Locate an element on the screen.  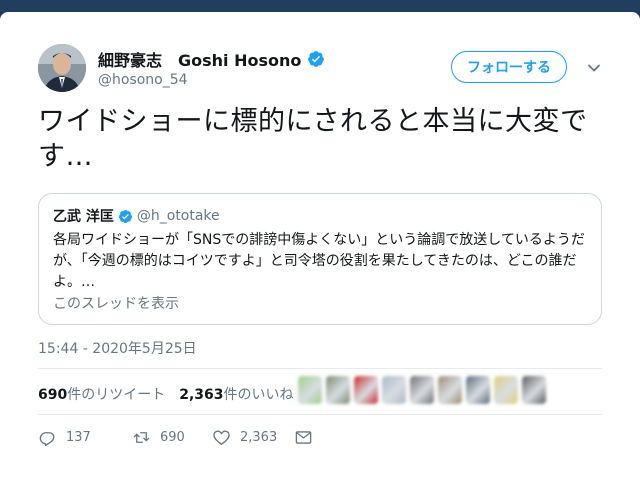
quoted-tweet-header: 乙武 洋匡 @h_ototake is located at coordinates (136, 216).